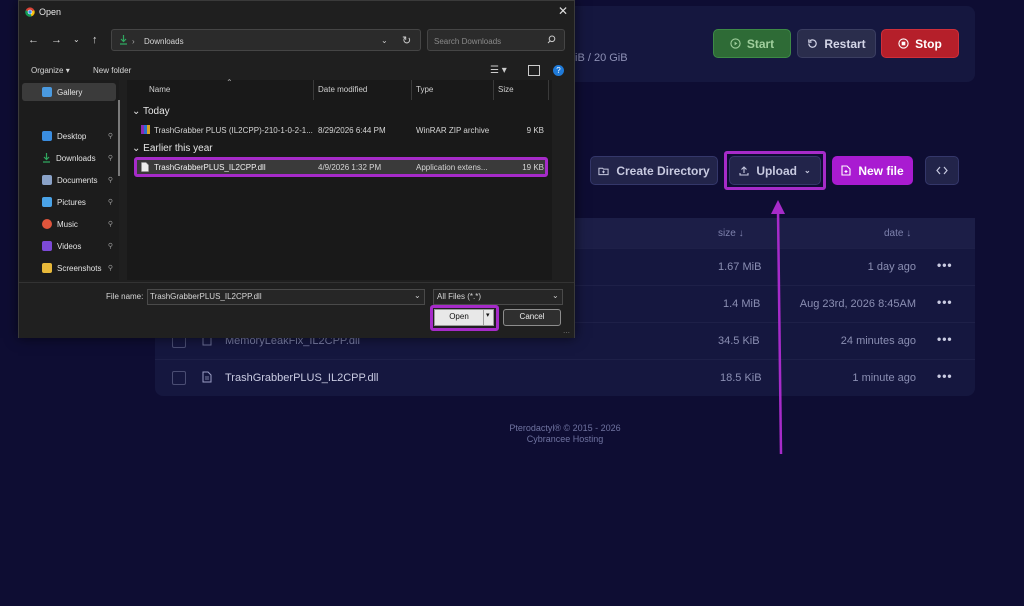 The height and width of the screenshot is (606, 1024). What do you see at coordinates (172, 148) in the screenshot?
I see `group-header-earlier: ⌄ Earlier this year` at bounding box center [172, 148].